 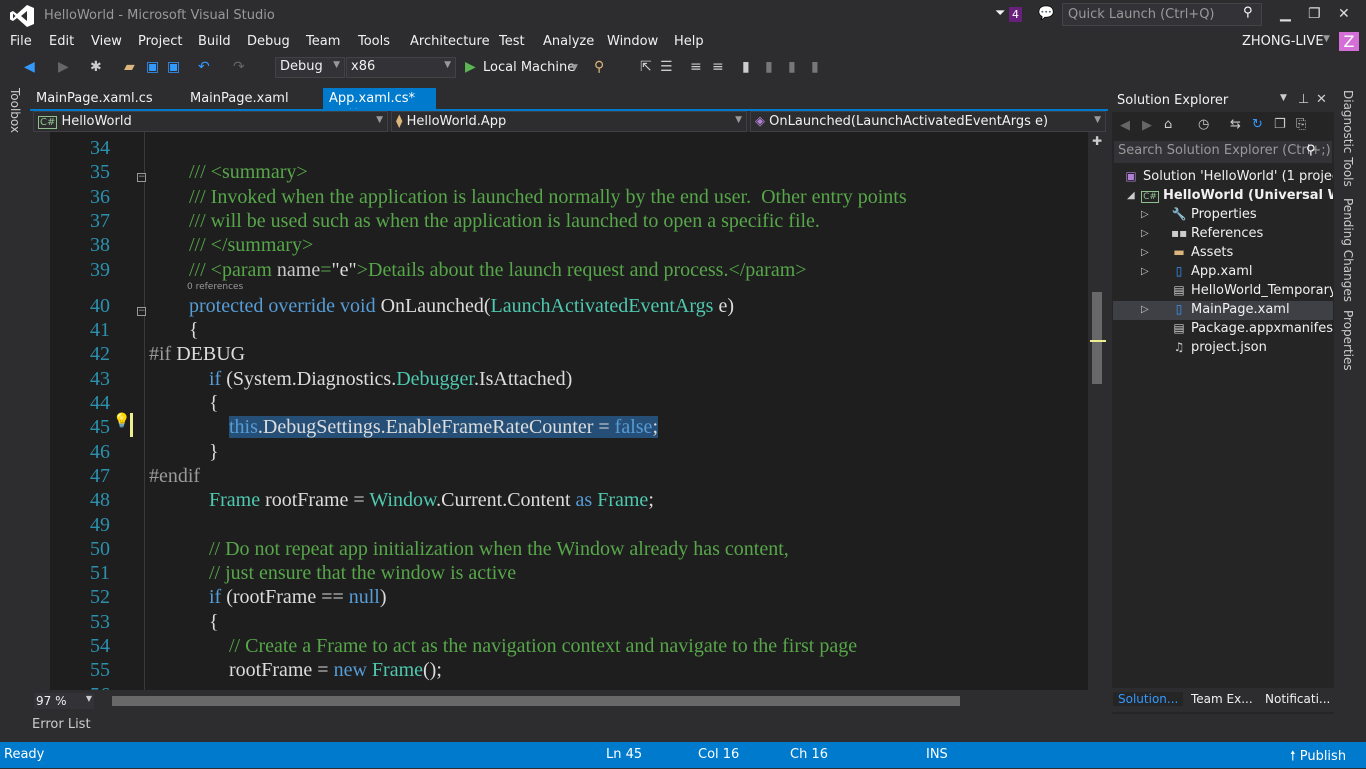 I want to click on previous-bookmark-icon: ▮, so click(x=769, y=67).